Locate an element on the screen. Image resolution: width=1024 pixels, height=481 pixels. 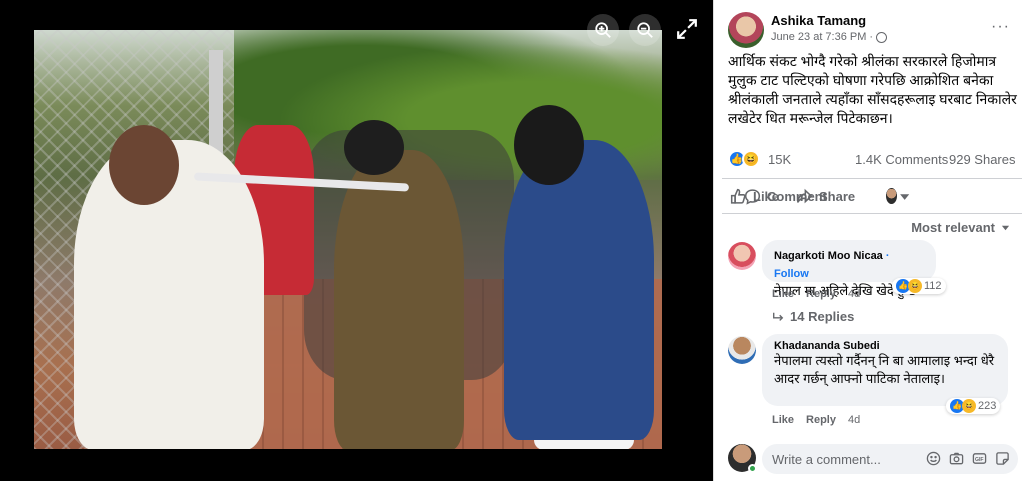
more-options-button: ··· is located at coordinates (1000, 27).